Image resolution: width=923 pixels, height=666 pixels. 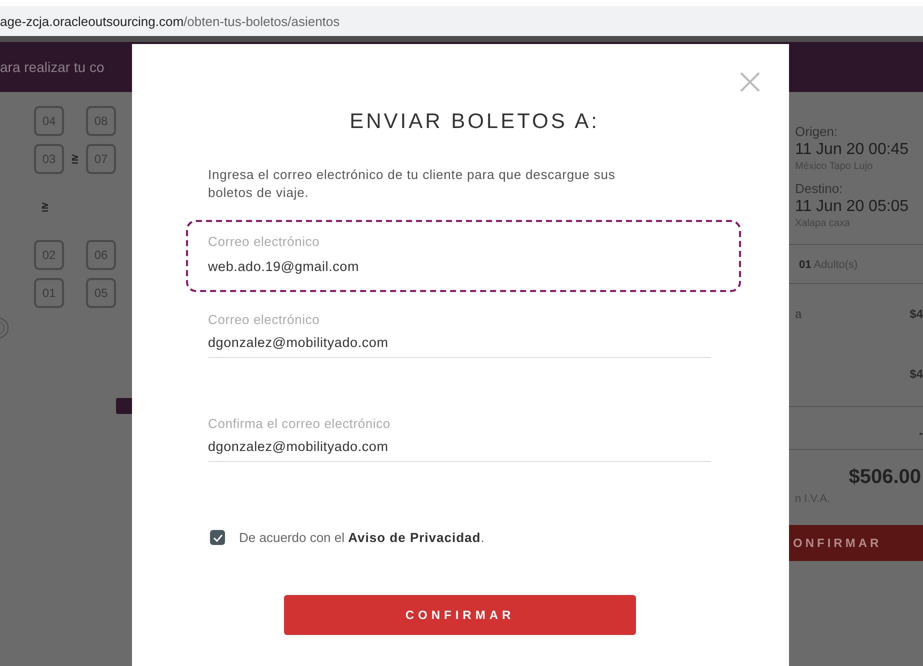 I want to click on check-icon, so click(x=217, y=538).